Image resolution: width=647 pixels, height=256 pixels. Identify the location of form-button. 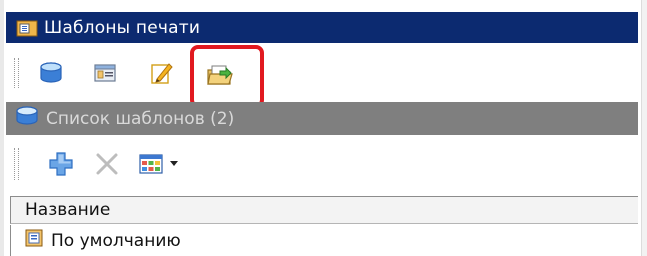
(105, 73).